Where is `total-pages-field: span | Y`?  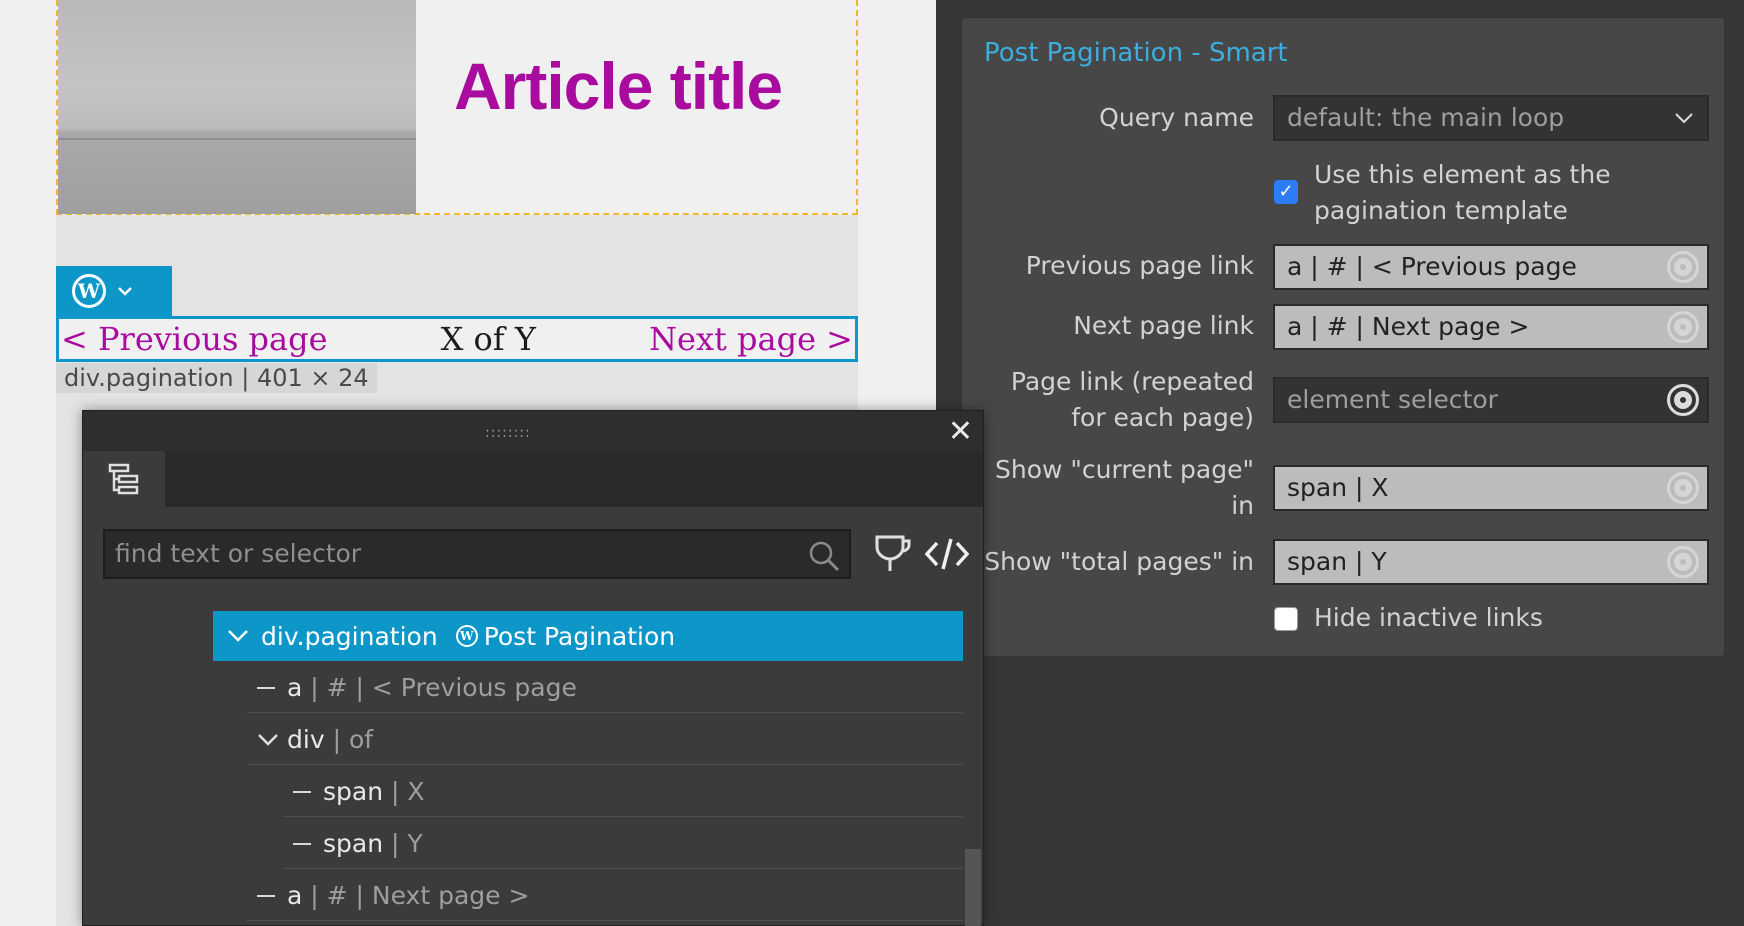
total-pages-field: span | Y is located at coordinates (1491, 562).